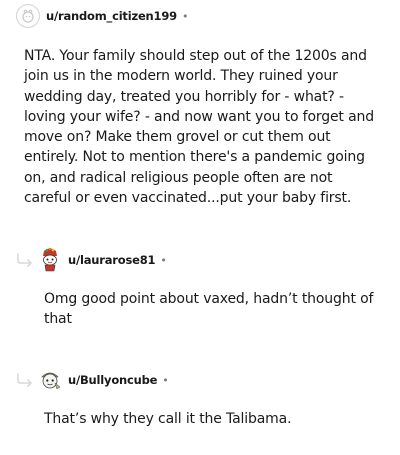 This screenshot has height=455, width=400. What do you see at coordinates (112, 380) in the screenshot?
I see `comment-author: u/Bullyoncube` at bounding box center [112, 380].